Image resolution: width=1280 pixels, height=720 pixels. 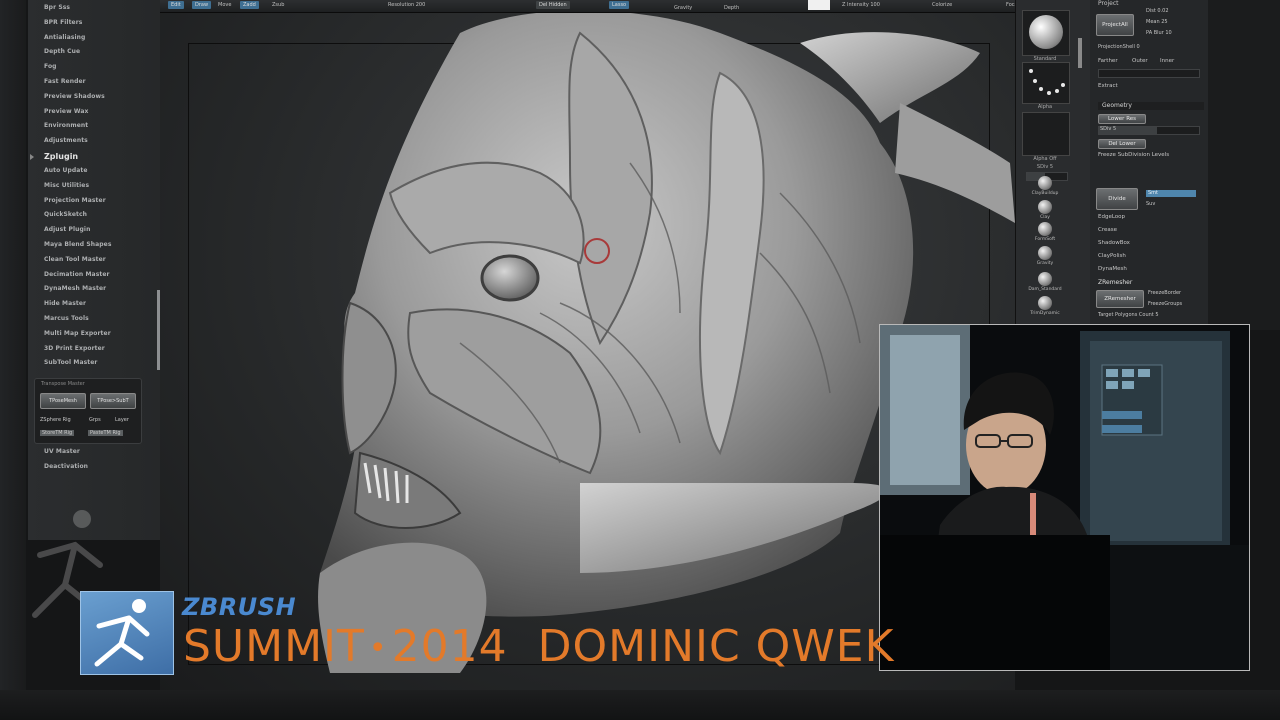 I want to click on inner-button: Inner, so click(x=1167, y=61).